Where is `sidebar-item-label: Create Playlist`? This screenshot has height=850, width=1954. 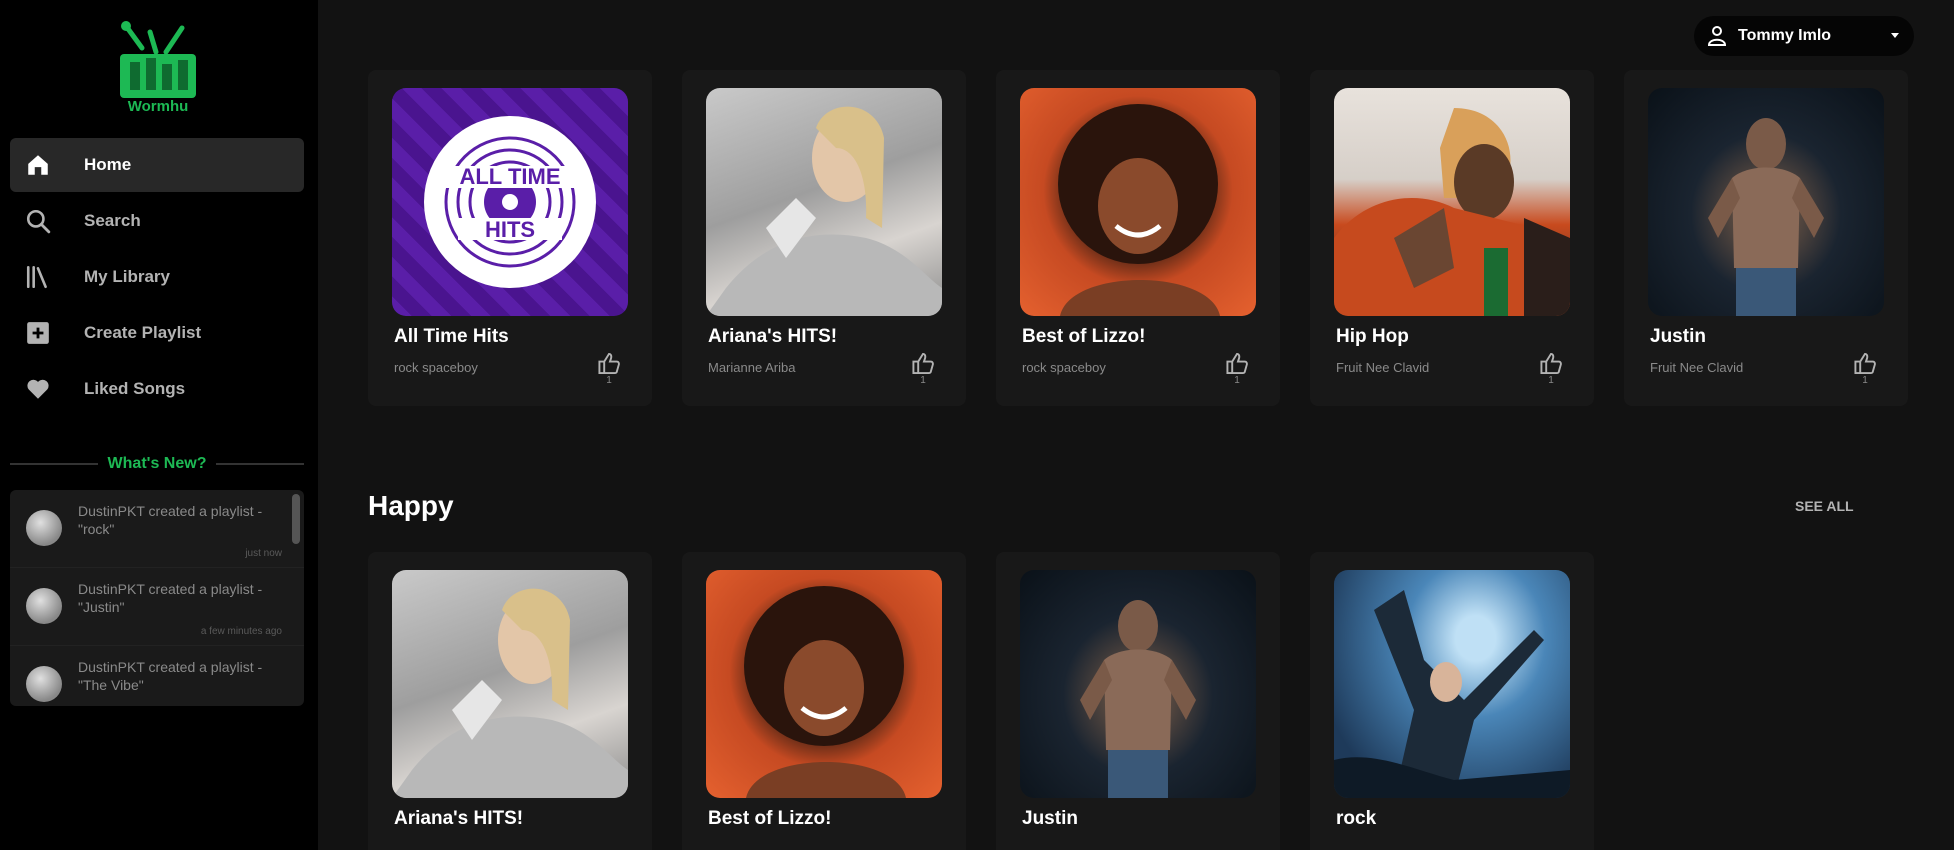
sidebar-item-label: Create Playlist is located at coordinates (143, 332).